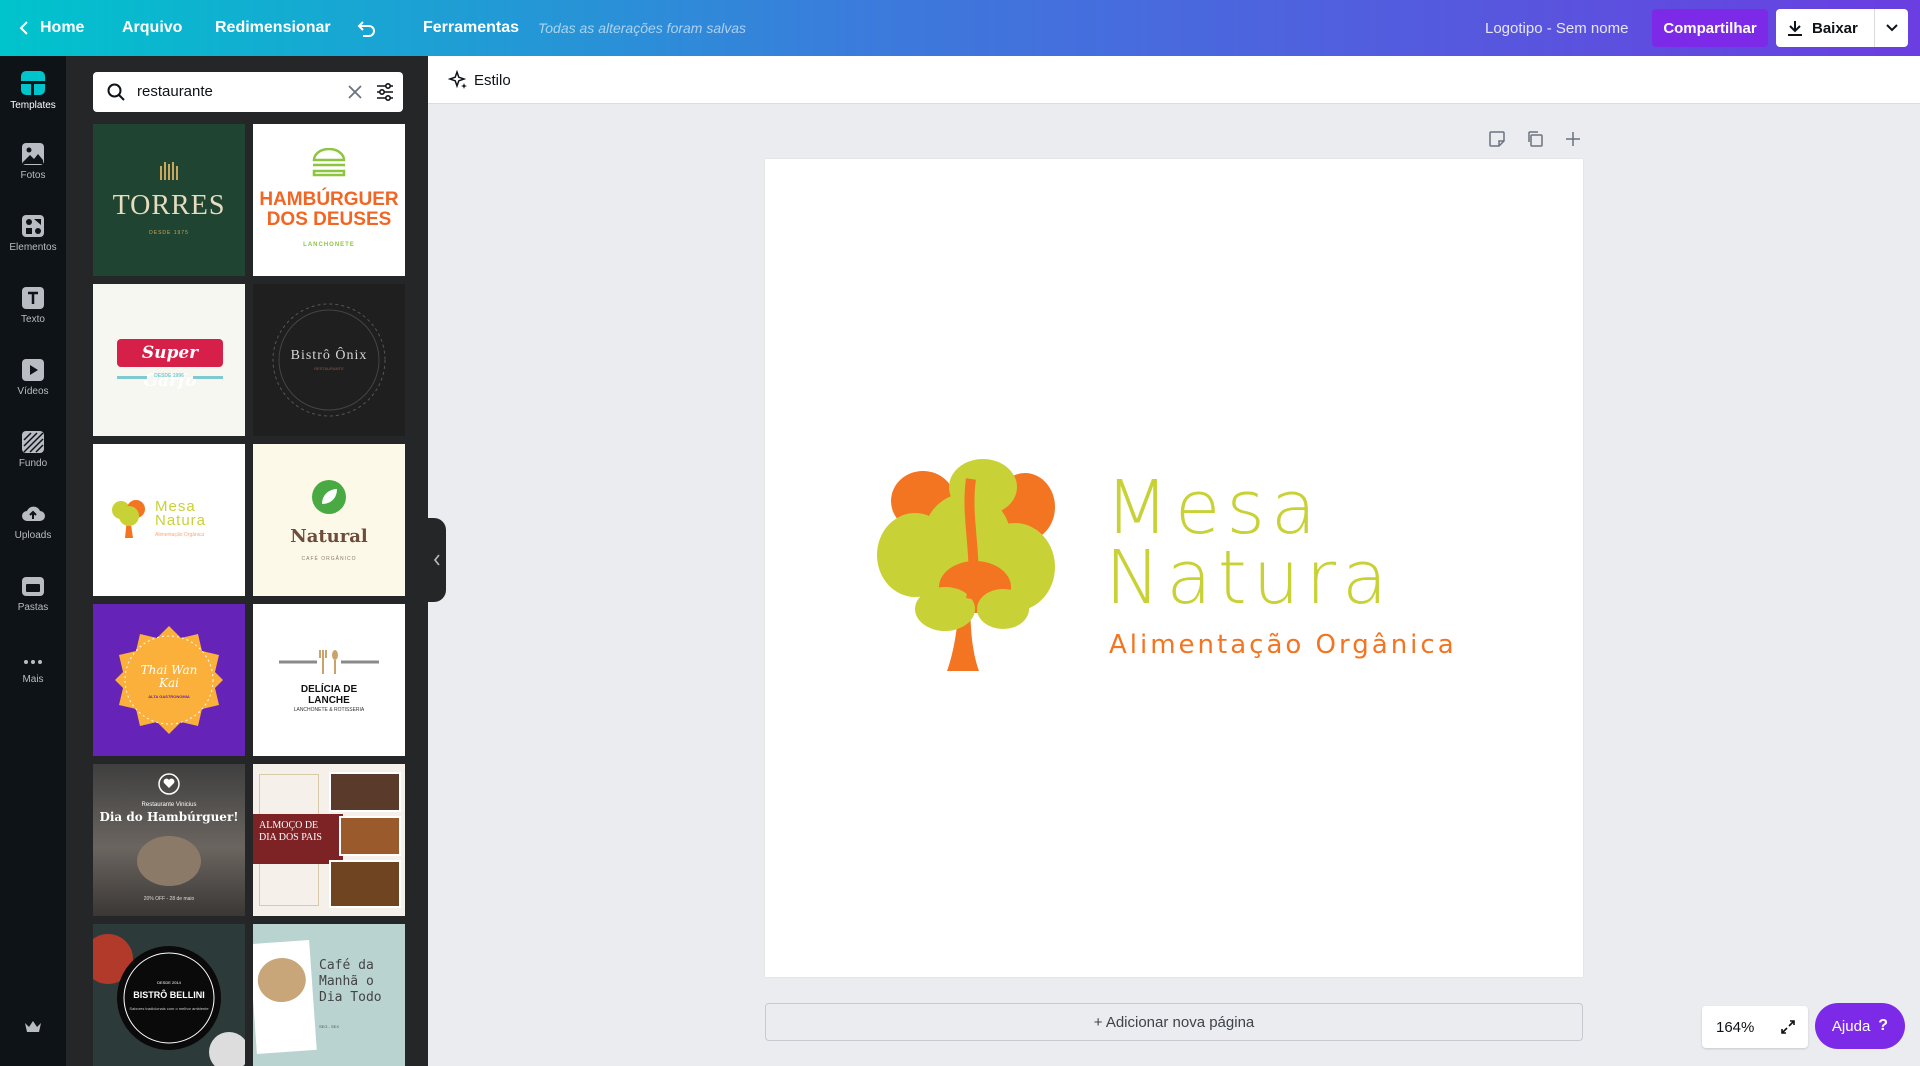 Image resolution: width=1920 pixels, height=1066 pixels. What do you see at coordinates (33, 298) in the screenshot?
I see `text-icon` at bounding box center [33, 298].